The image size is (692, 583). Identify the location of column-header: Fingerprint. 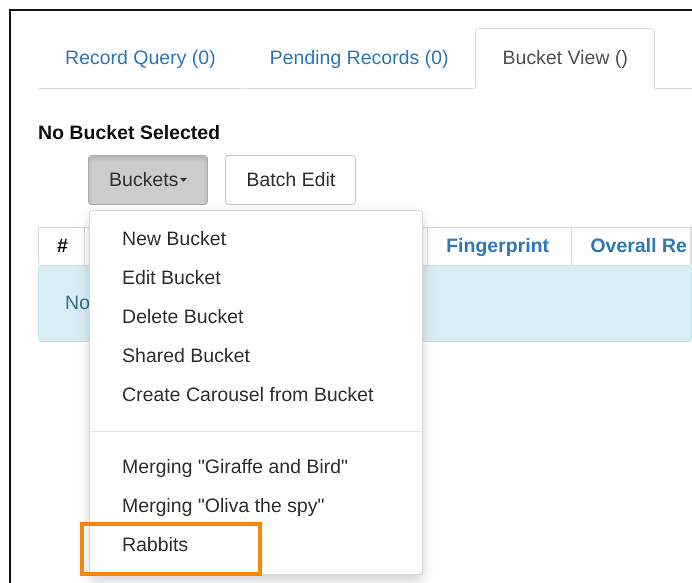
(498, 246).